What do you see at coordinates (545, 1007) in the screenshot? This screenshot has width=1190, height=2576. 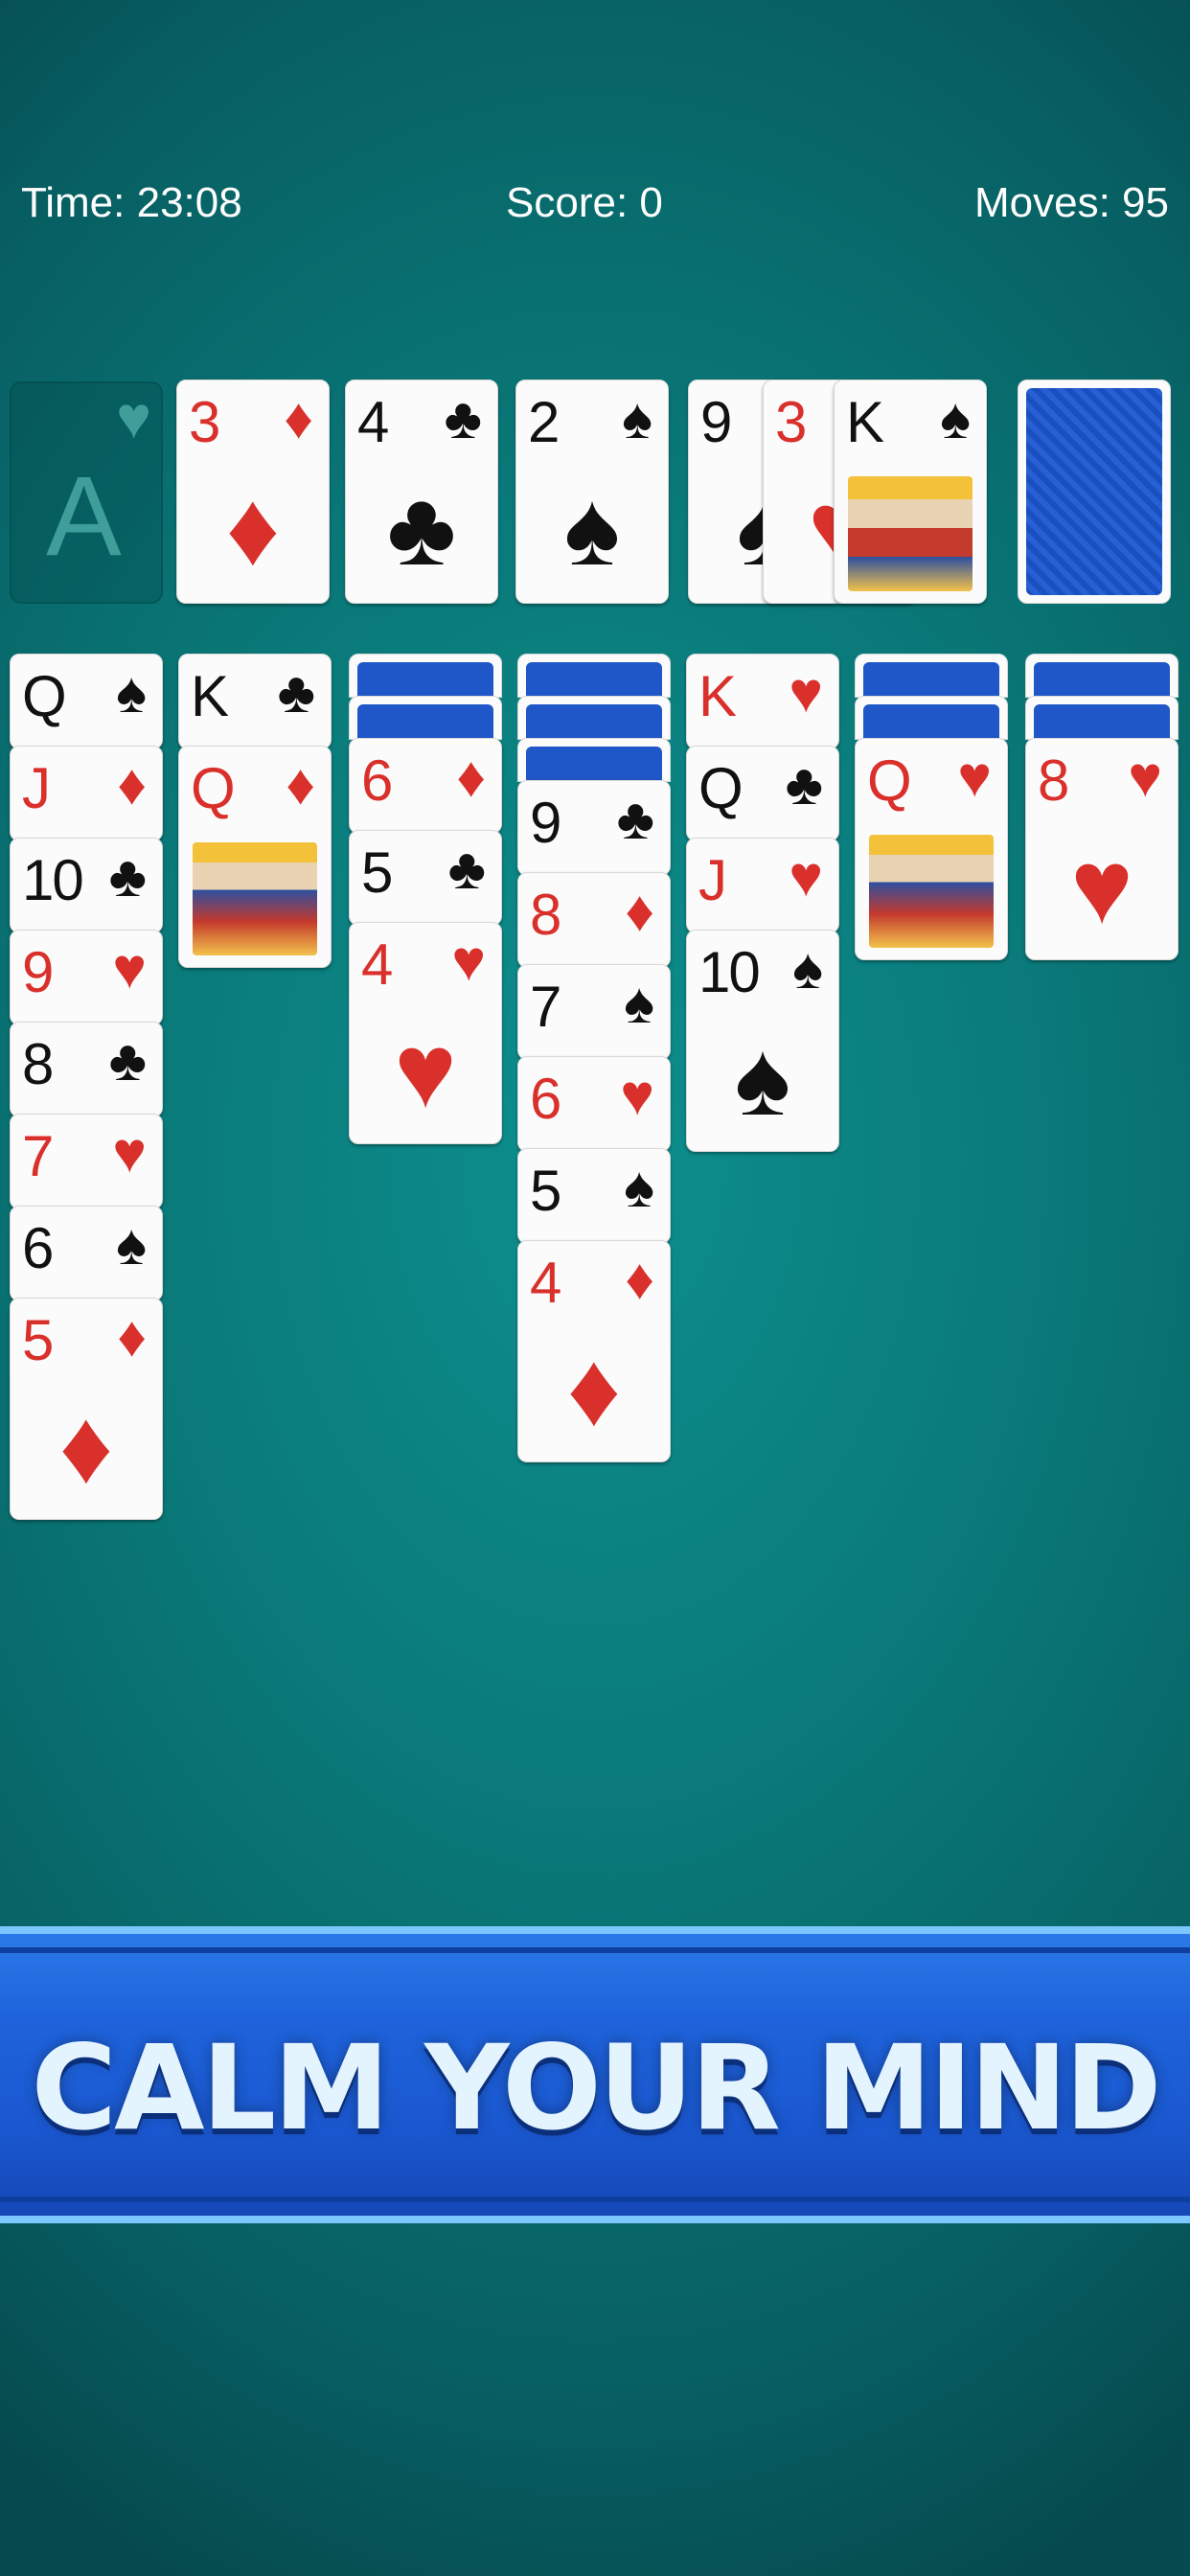 I see `card-rank: 7` at bounding box center [545, 1007].